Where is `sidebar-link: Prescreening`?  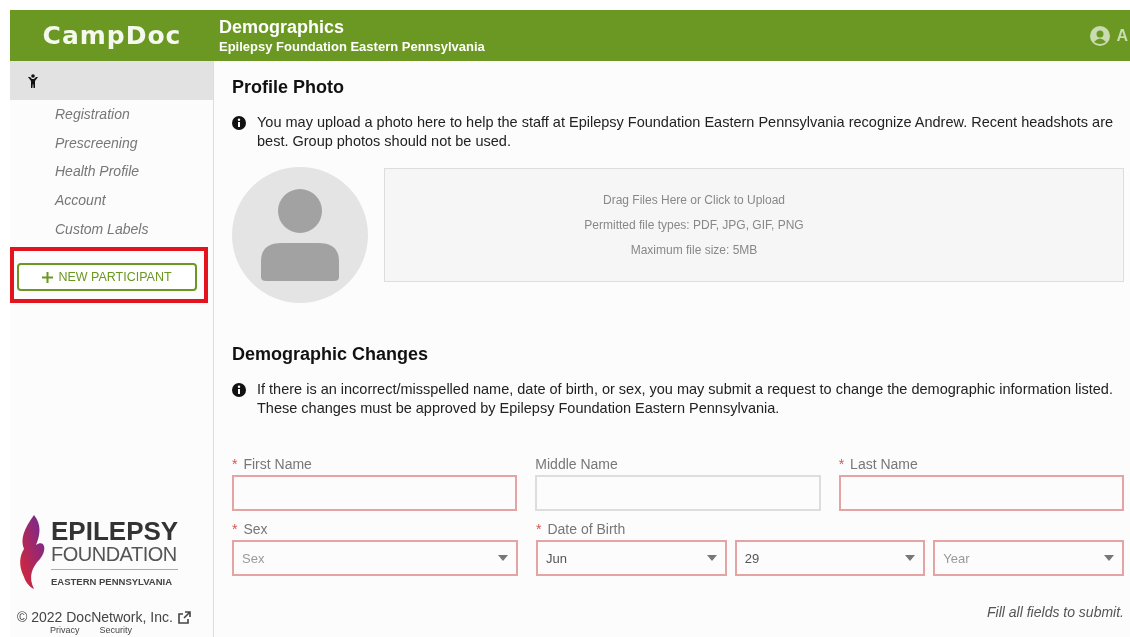
sidebar-link: Prescreening is located at coordinates (96, 143).